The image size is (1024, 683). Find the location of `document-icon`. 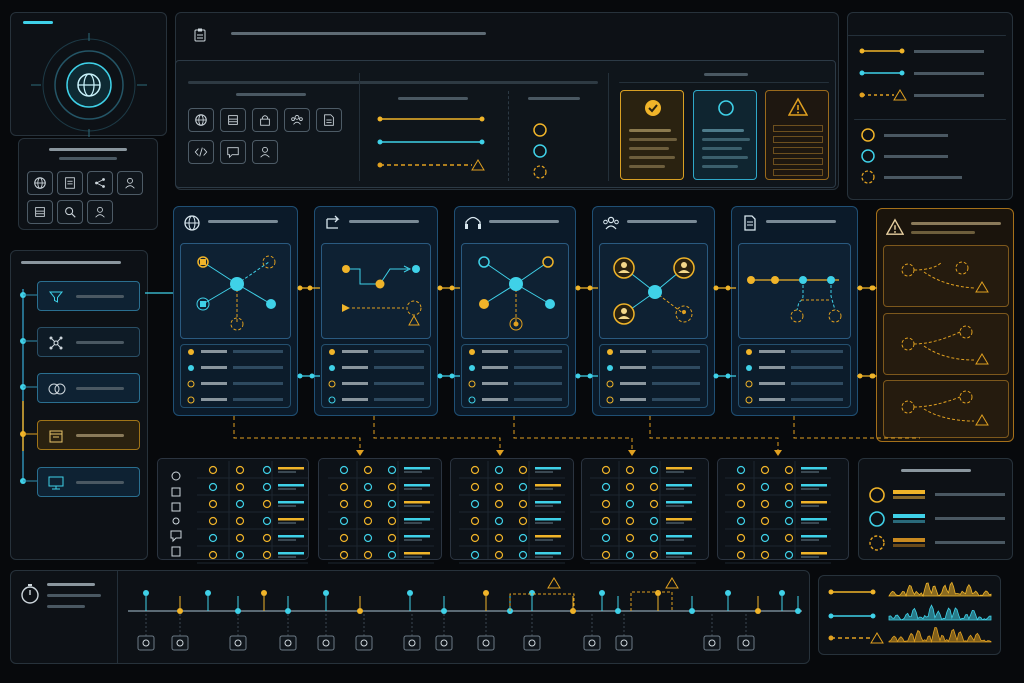

document-icon is located at coordinates (329, 120).